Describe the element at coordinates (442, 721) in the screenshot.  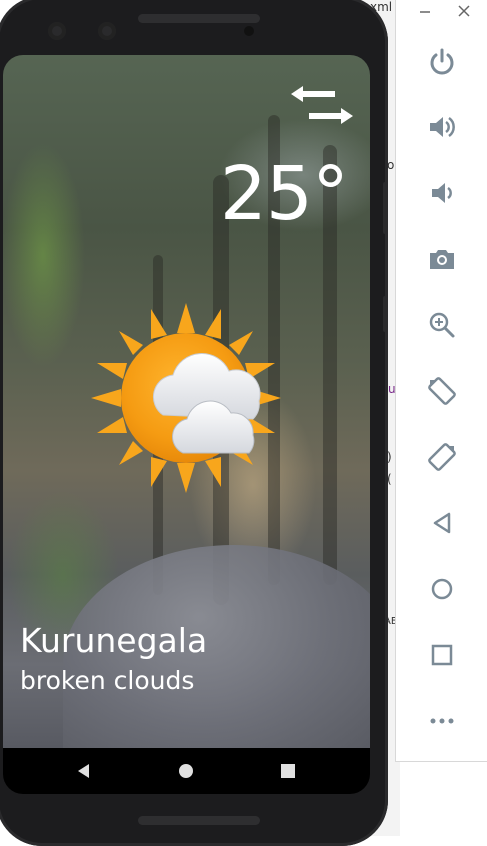
I see `more-icon` at that location.